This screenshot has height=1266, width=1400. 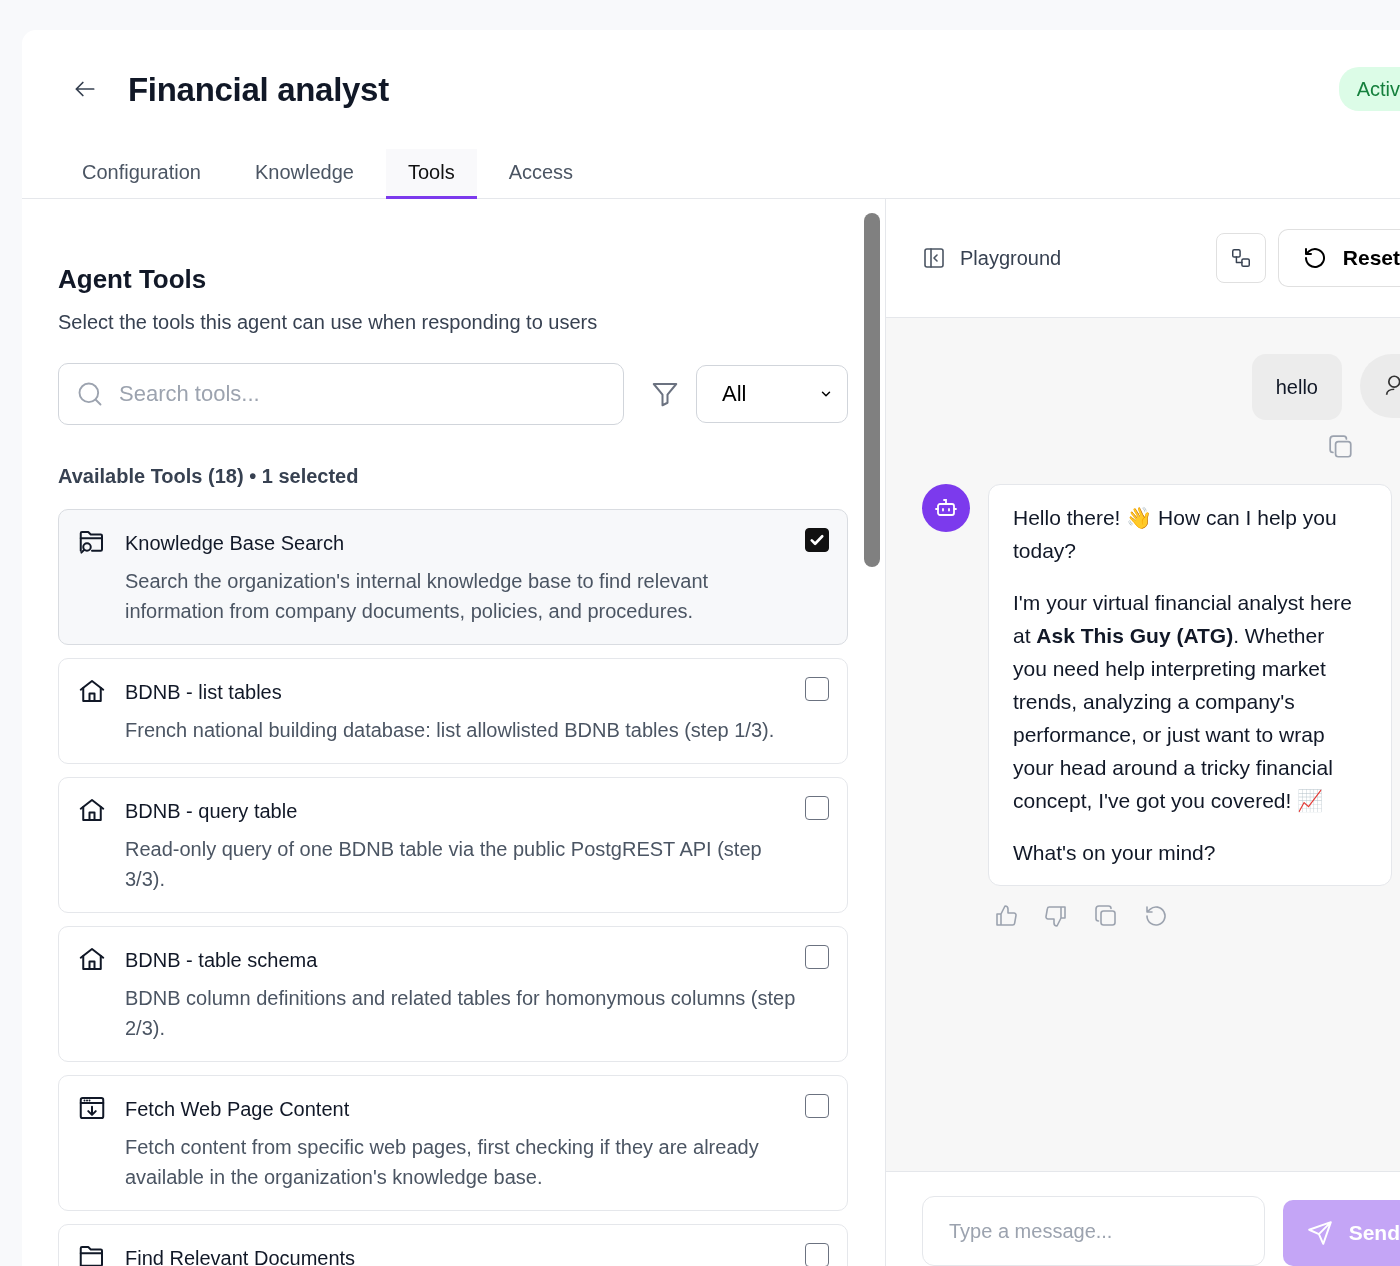 I want to click on tool-card: BDNB - table schema BDNB column definitions and related tables for homonymous columns (step 2/3)., so click(x=453, y=993).